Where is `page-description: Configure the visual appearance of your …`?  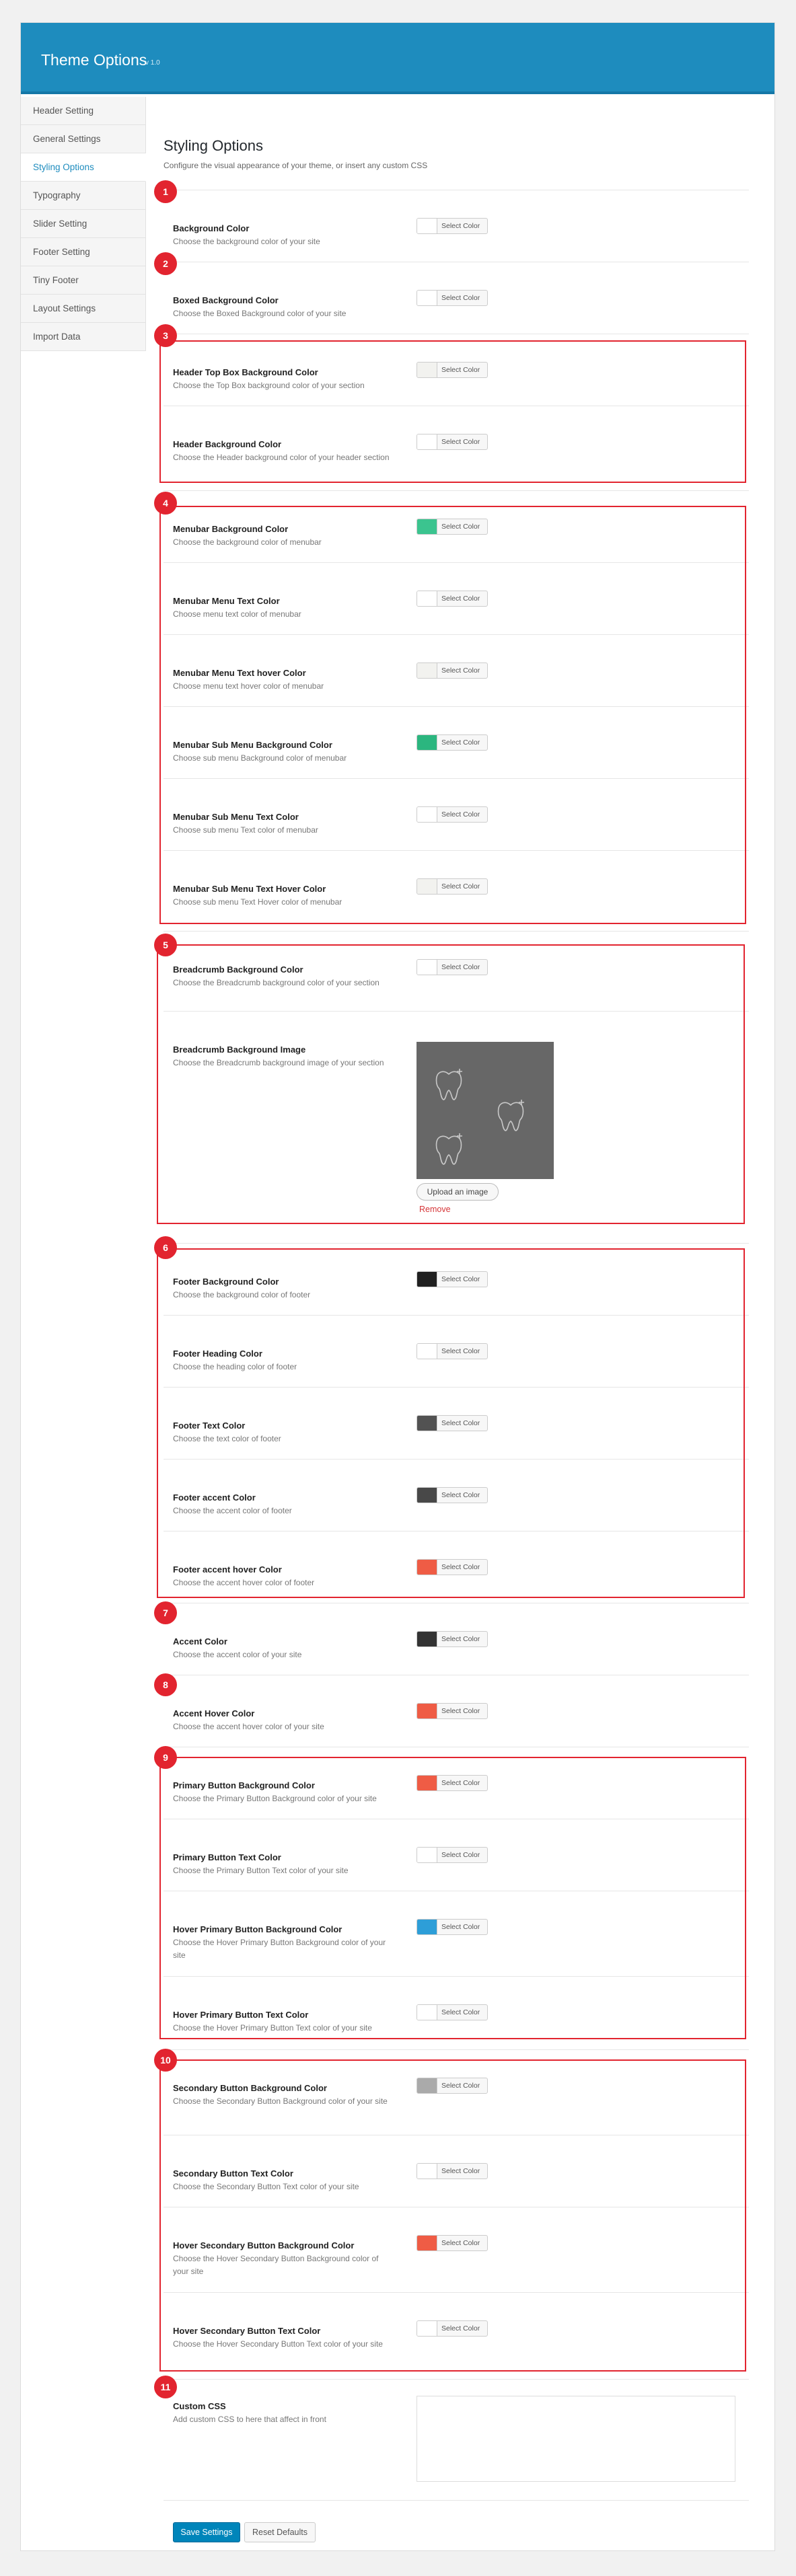 page-description: Configure the visual appearance of your … is located at coordinates (296, 165).